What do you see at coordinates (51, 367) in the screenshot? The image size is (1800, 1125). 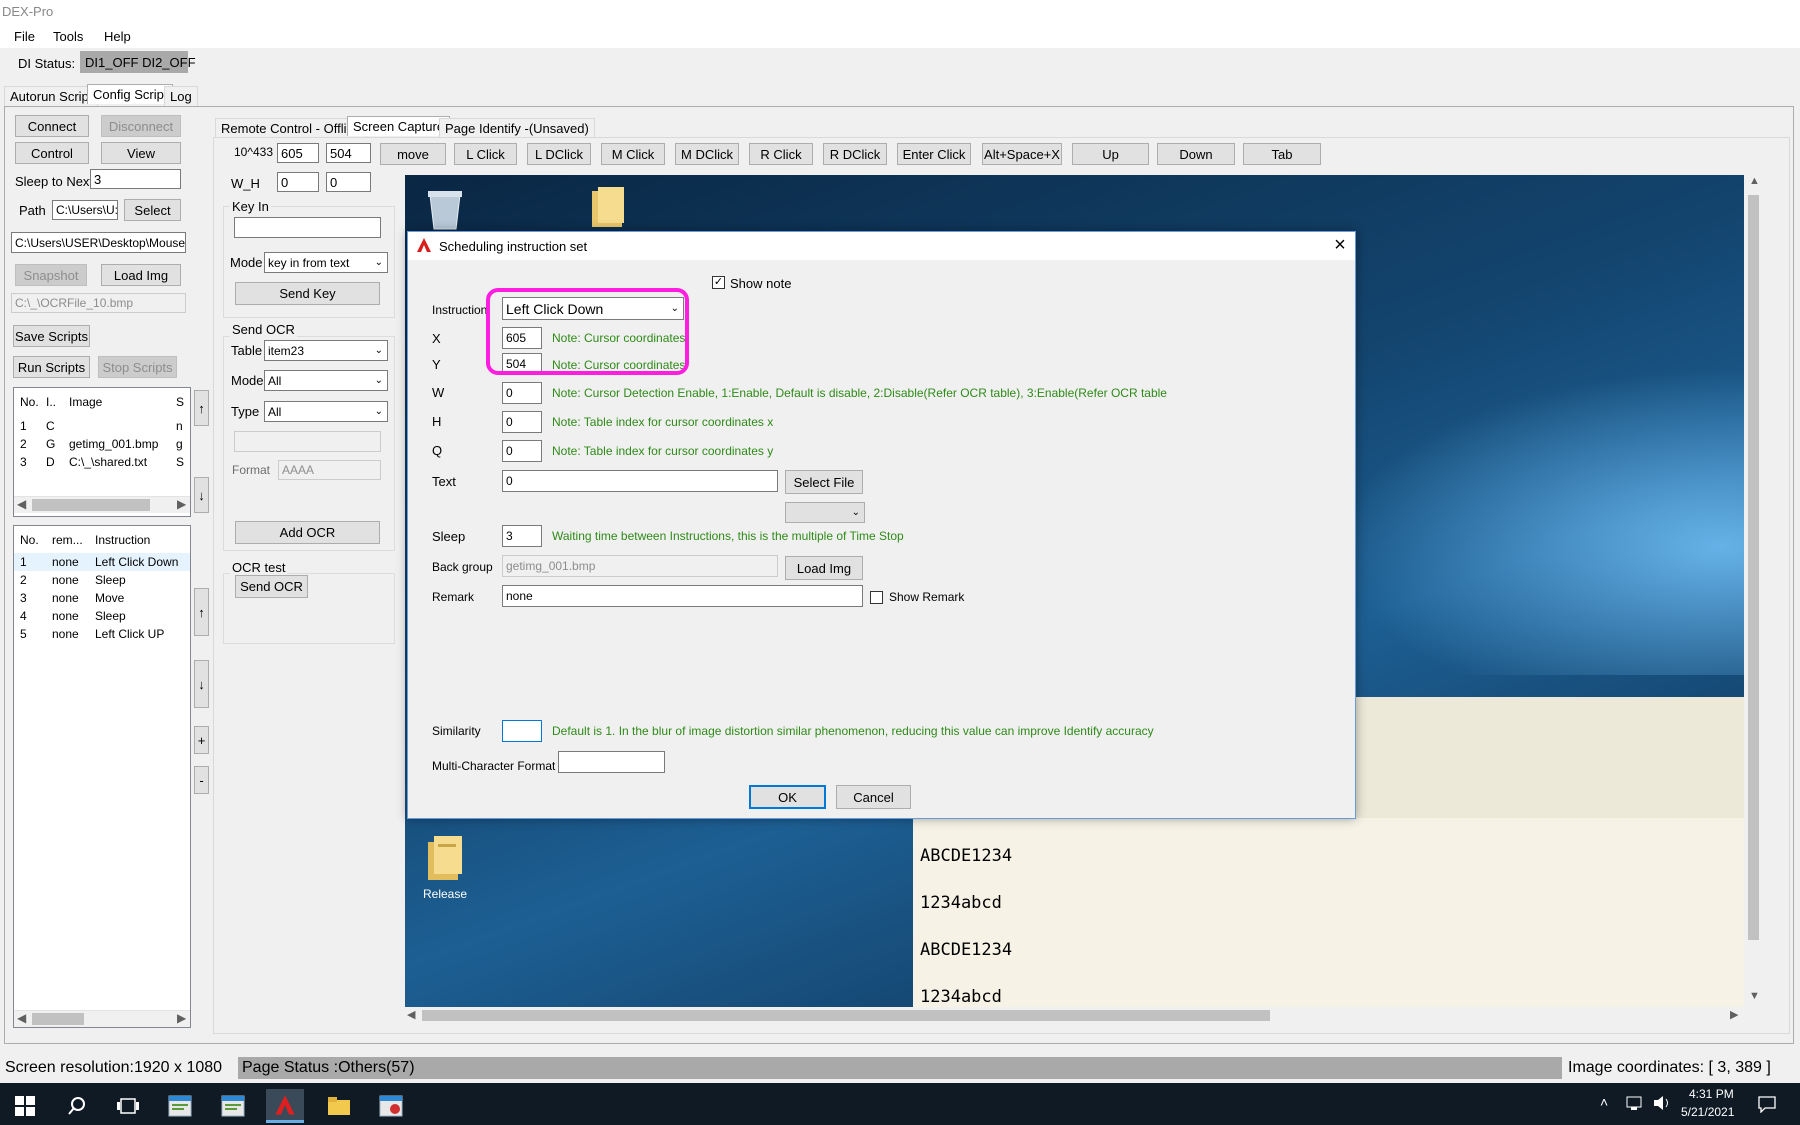 I see `run-scripts-button: Run Scripts` at bounding box center [51, 367].